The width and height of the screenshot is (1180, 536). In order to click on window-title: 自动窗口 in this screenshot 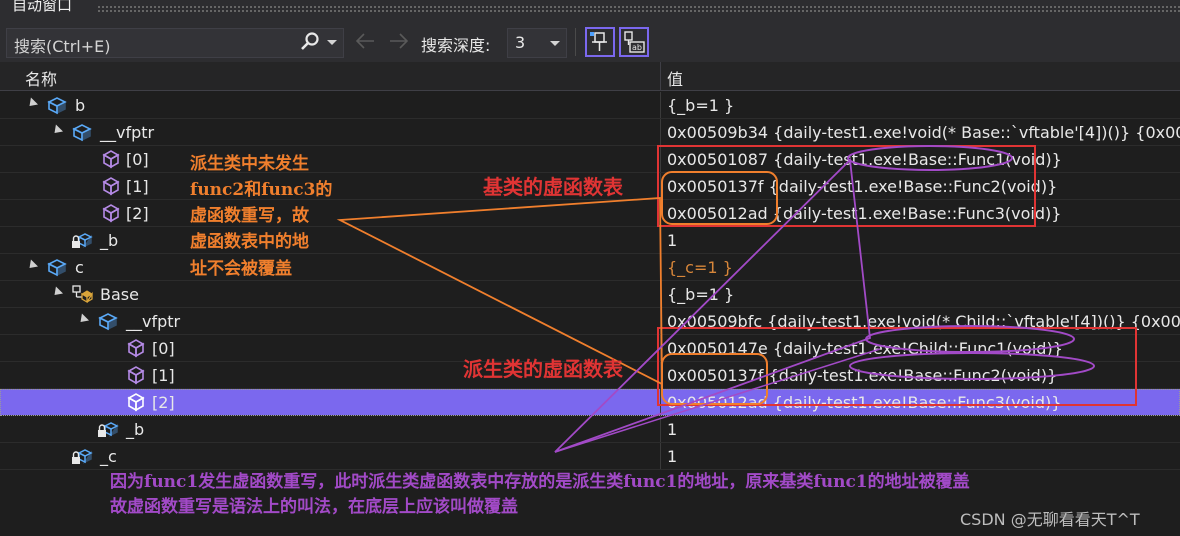, I will do `click(42, 7)`.